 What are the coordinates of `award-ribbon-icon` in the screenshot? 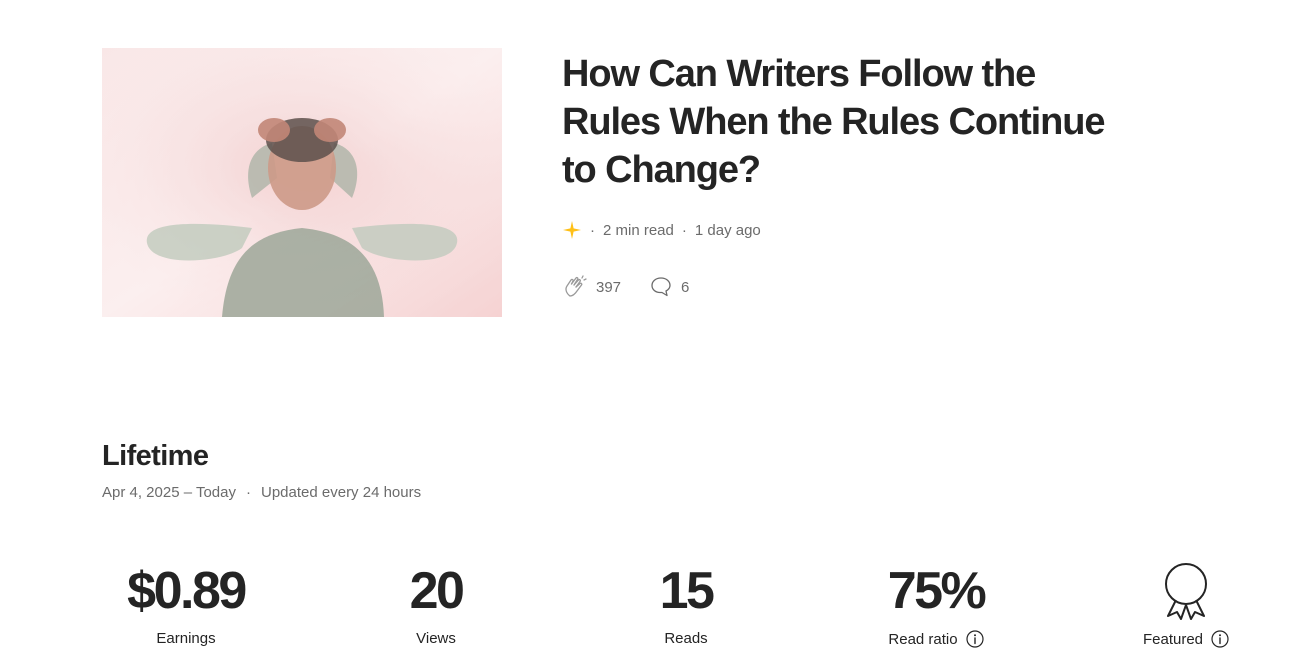 It's located at (1186, 591).